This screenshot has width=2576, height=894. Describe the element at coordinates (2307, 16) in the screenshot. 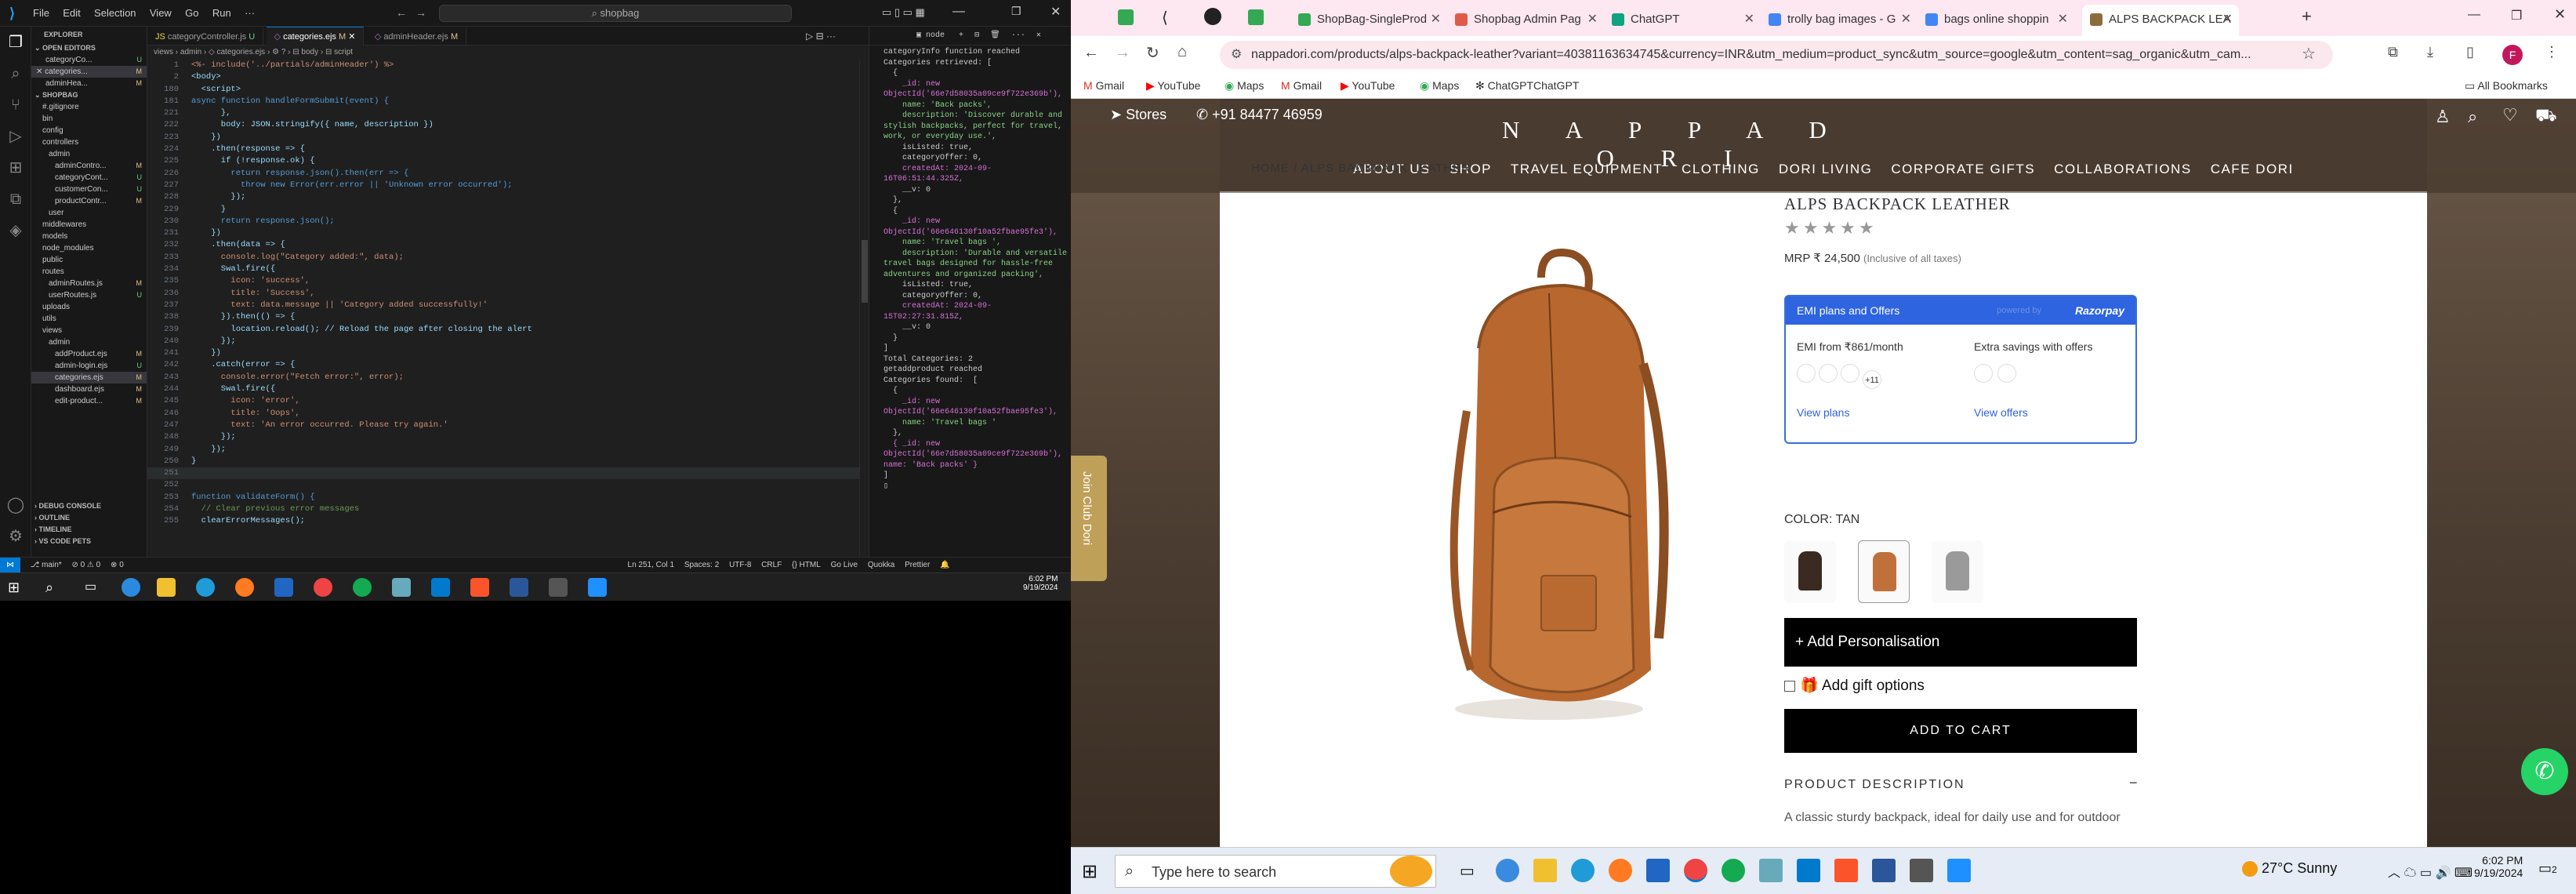

I see `new-tab-icon: +` at that location.